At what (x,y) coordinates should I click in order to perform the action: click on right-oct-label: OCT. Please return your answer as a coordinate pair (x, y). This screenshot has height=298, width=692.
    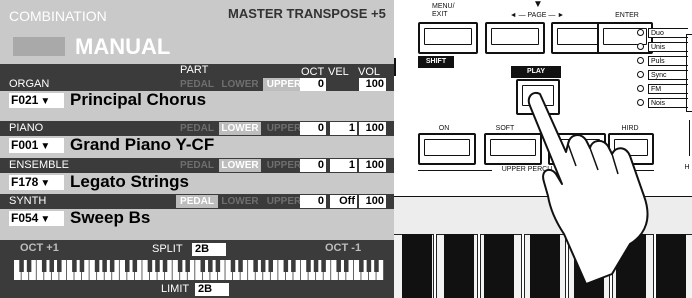
    Looking at the image, I should click on (337, 248).